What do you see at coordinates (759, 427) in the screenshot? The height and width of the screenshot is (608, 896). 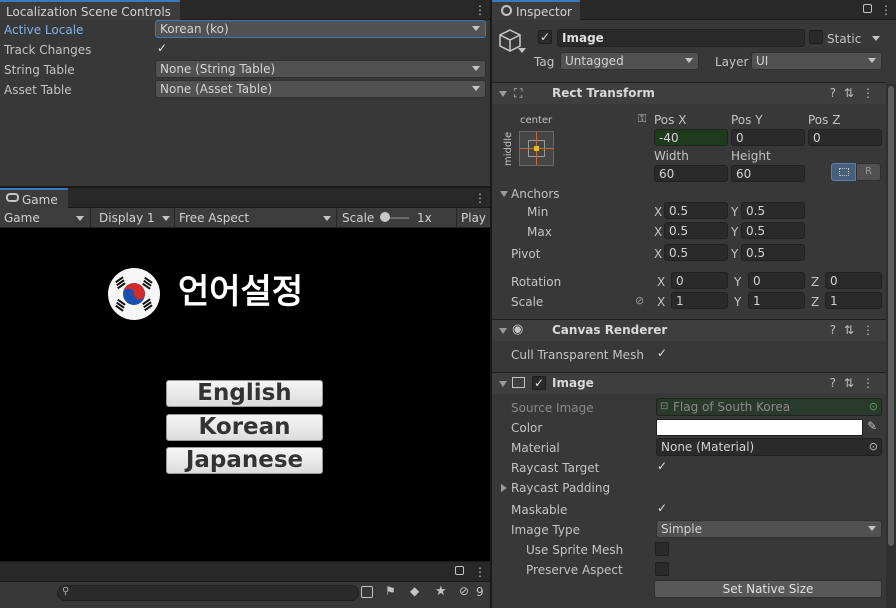 I see `color-swatch` at bounding box center [759, 427].